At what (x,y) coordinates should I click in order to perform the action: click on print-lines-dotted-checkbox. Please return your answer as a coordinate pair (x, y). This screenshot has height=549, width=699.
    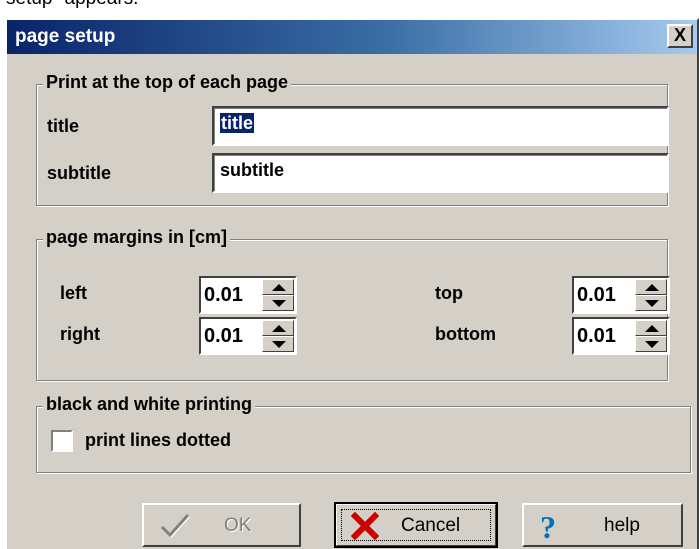
    Looking at the image, I should click on (62, 441).